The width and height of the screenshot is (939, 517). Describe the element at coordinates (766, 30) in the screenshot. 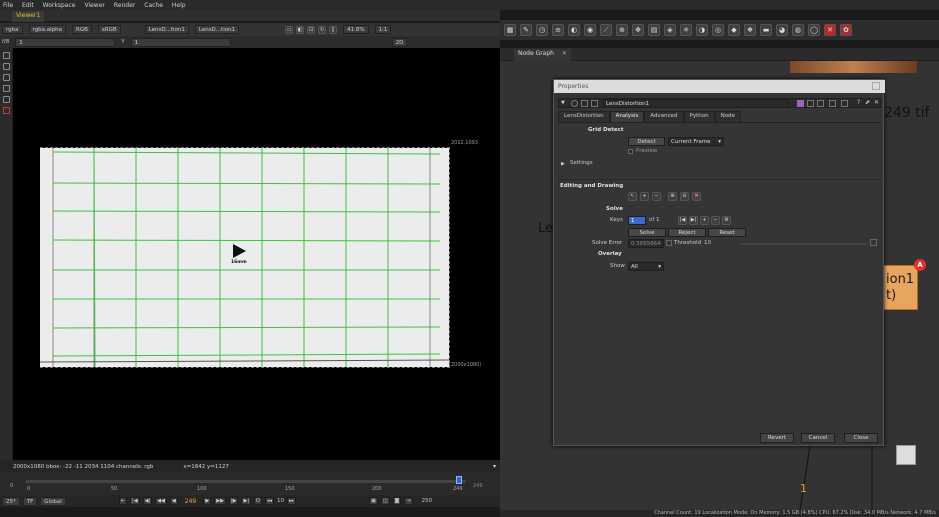

I see `furnace-icon: ▬` at that location.